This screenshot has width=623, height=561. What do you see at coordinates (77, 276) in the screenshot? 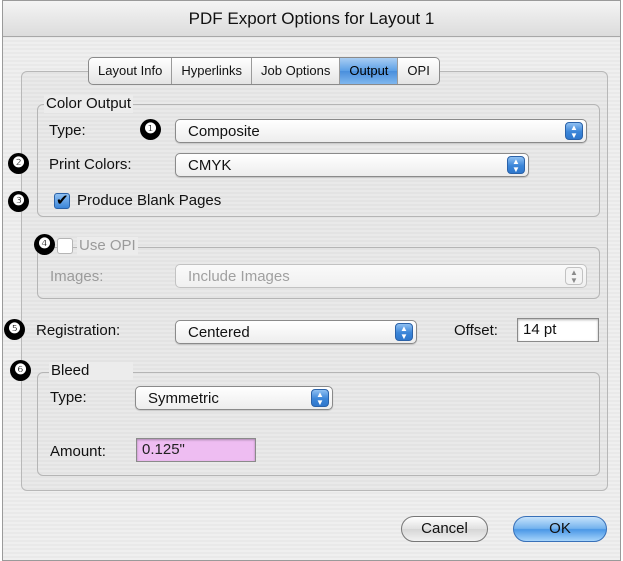
I see `images-label: Images:` at bounding box center [77, 276].